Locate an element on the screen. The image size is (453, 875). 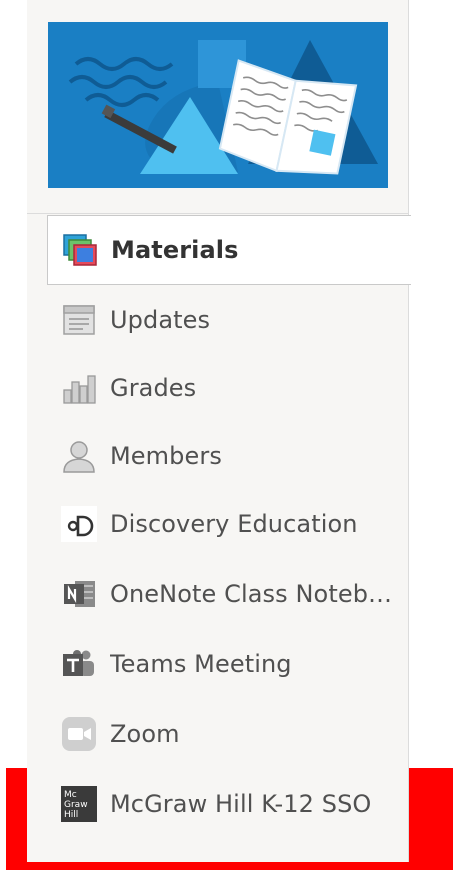
mcgraw-hill-icon: Mc Graw Hill is located at coordinates (79, 804).